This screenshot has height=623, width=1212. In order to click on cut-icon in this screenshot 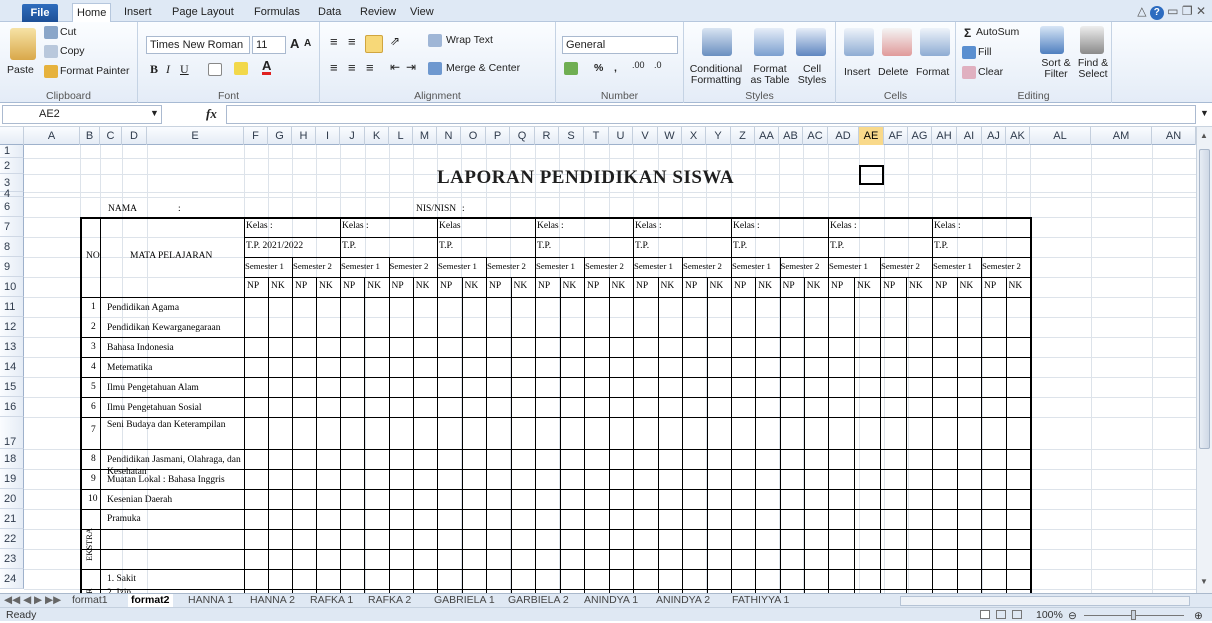, I will do `click(51, 32)`.